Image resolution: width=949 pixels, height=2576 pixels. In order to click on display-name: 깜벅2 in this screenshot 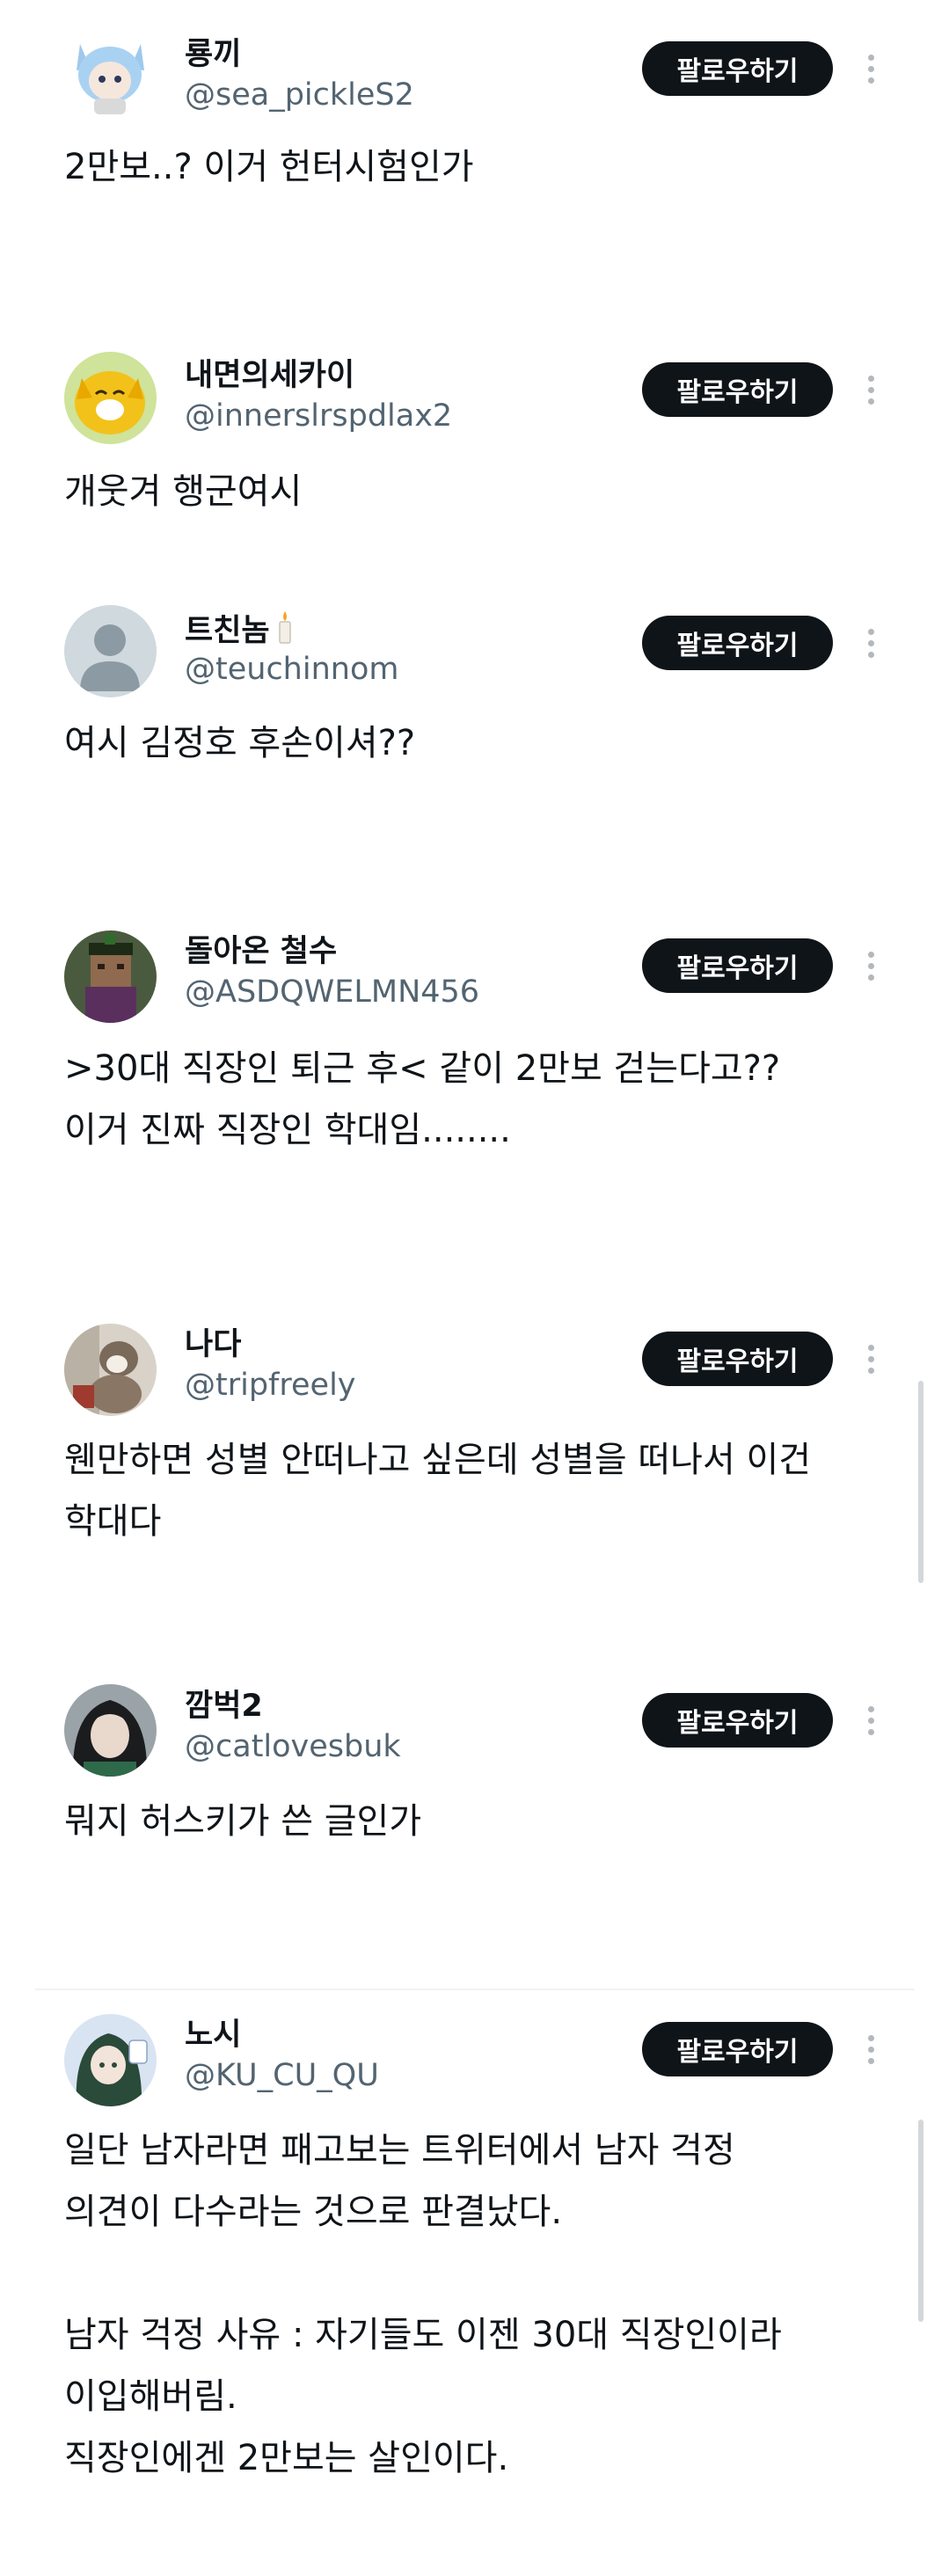, I will do `click(224, 1706)`.